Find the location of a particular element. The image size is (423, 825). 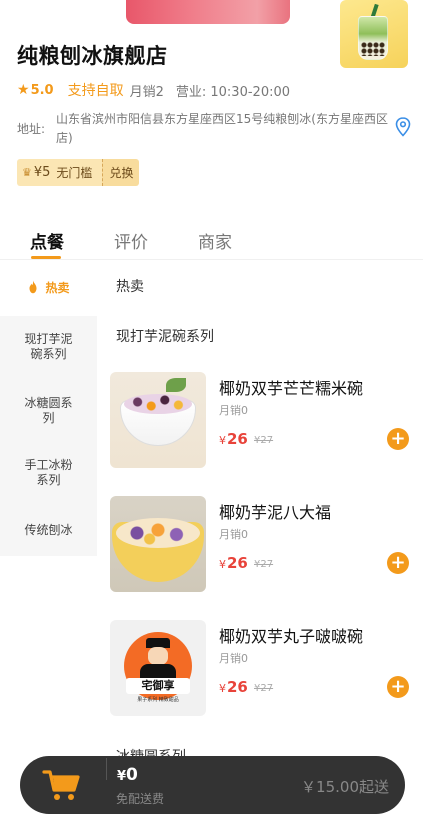

delivery-fee-note: 免配送费 is located at coordinates (140, 799).